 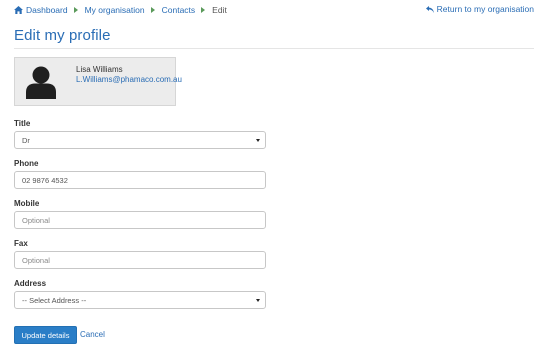 What do you see at coordinates (36, 220) in the screenshot?
I see `mobile-input-placeholder: Optional` at bounding box center [36, 220].